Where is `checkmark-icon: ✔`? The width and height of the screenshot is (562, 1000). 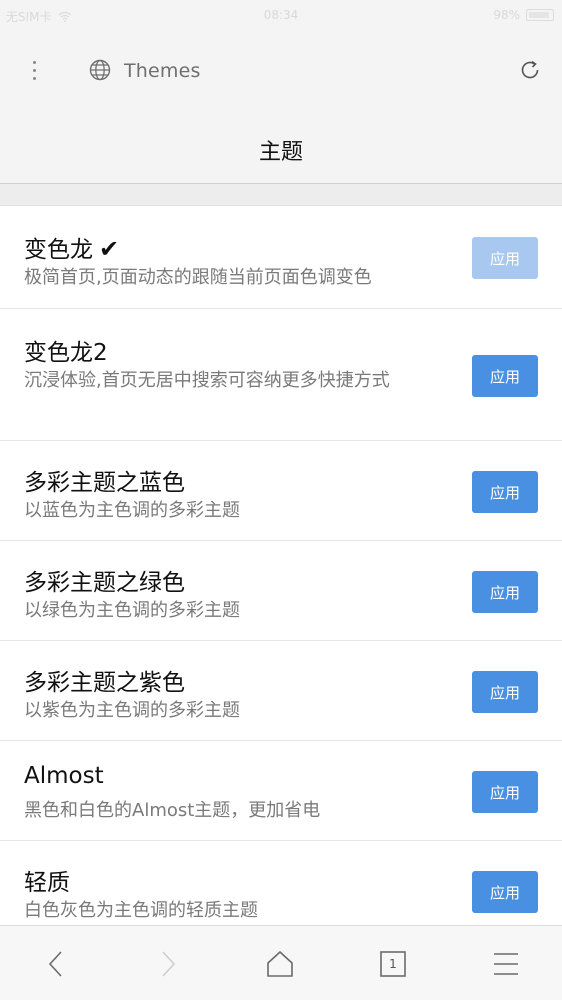 checkmark-icon: ✔ is located at coordinates (109, 249).